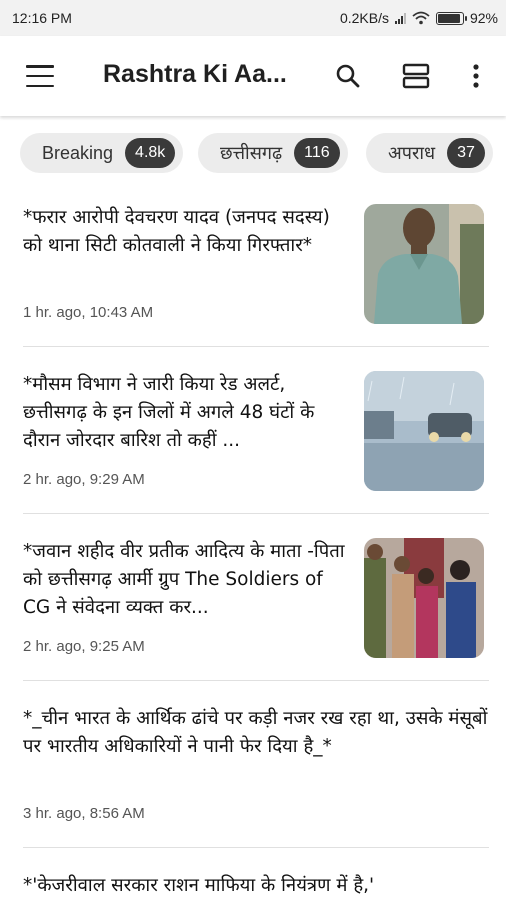 The width and height of the screenshot is (506, 900). I want to click on chip-breaking: Breaking 4.8k, so click(102, 153).